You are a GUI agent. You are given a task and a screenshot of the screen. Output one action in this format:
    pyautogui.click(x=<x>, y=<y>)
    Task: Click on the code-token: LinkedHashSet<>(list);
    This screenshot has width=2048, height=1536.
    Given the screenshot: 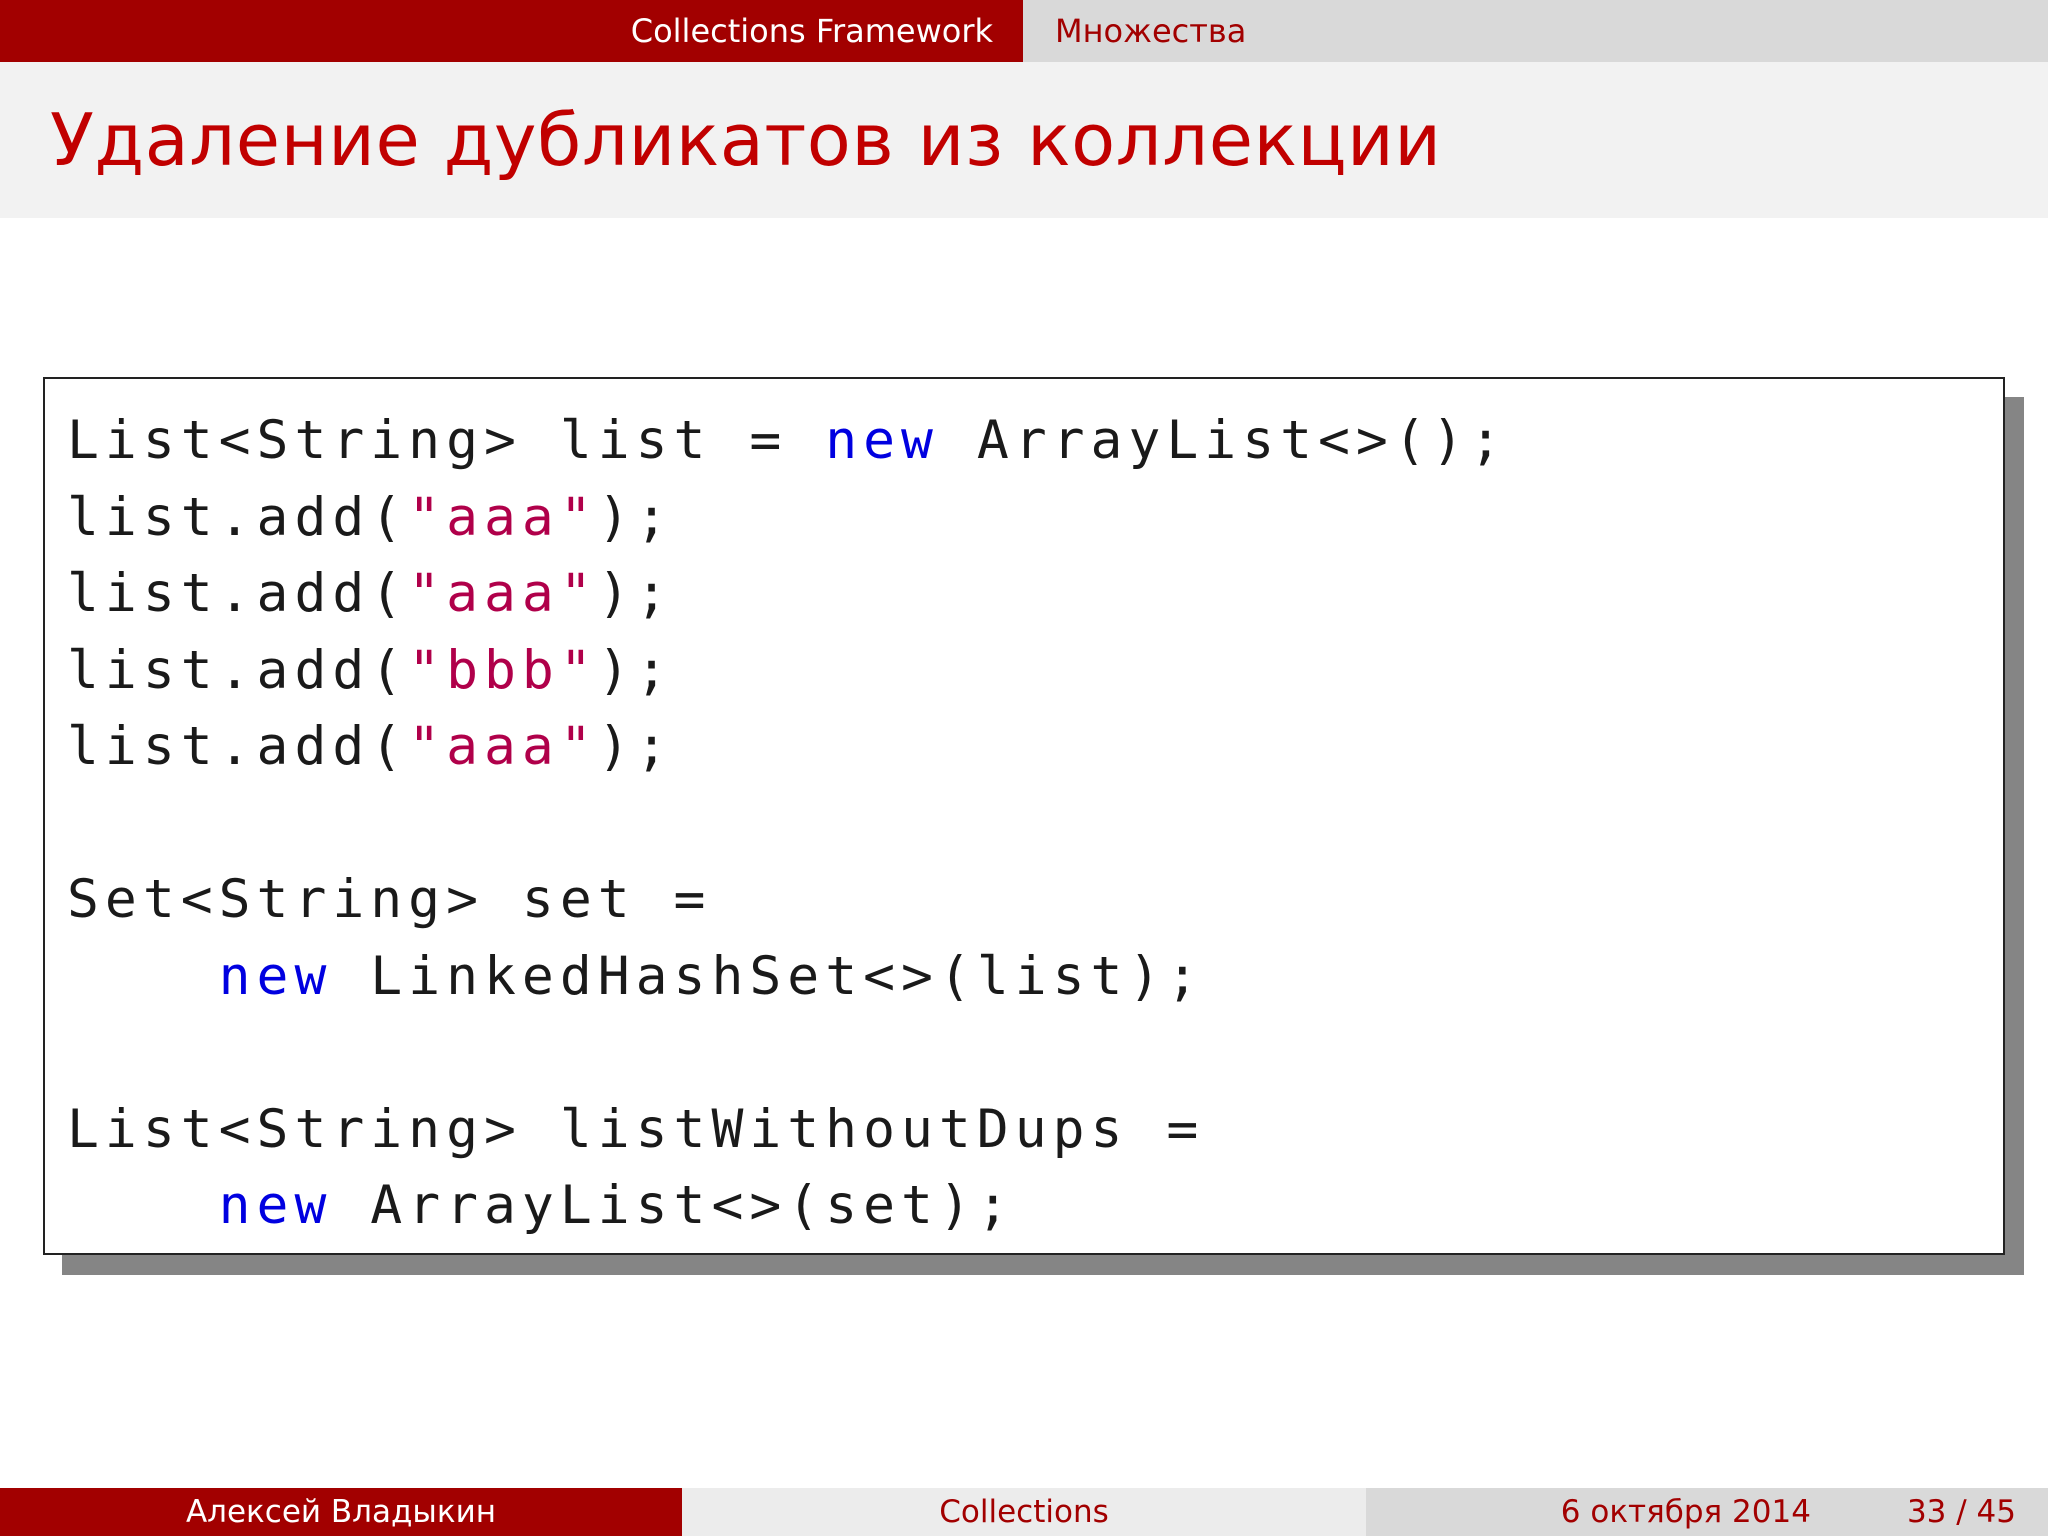 What is the action you would take?
    pyautogui.click(x=768, y=976)
    